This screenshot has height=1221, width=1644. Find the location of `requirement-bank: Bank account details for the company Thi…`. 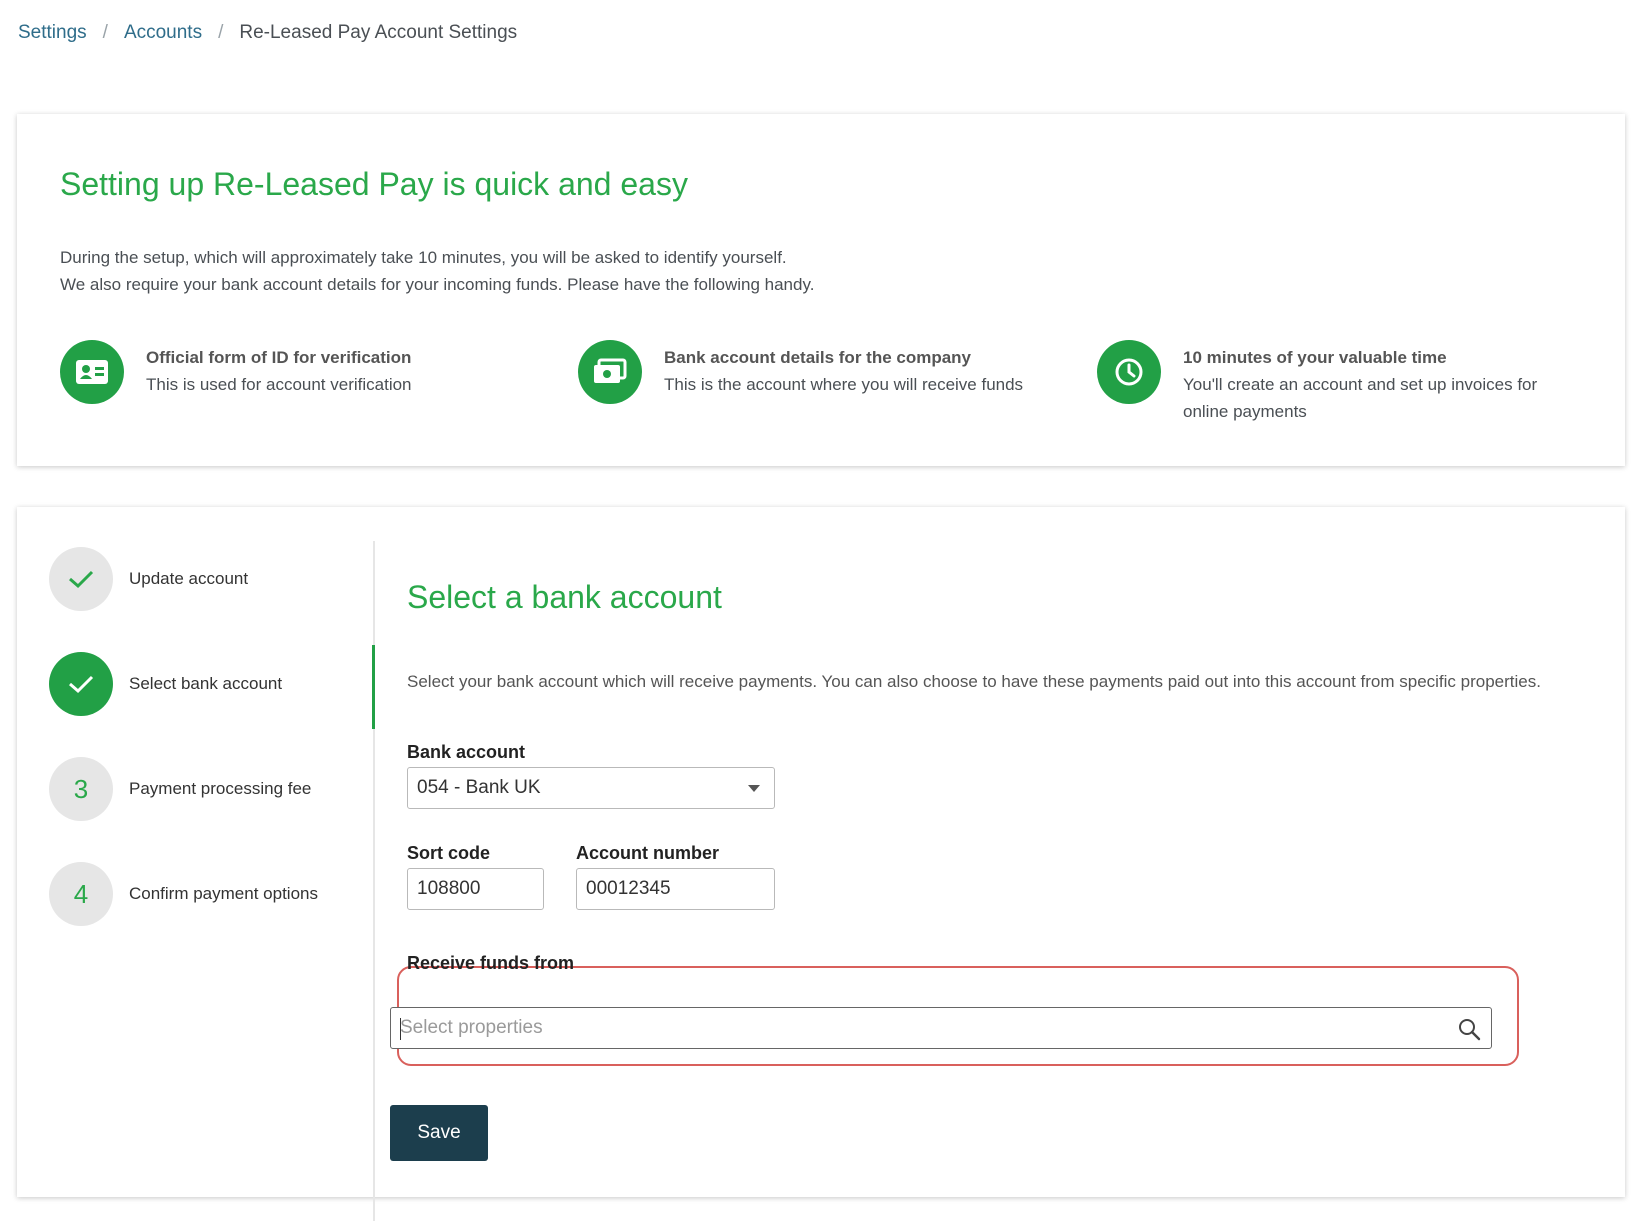

requirement-bank: Bank account details for the company Thi… is located at coordinates (800, 372).